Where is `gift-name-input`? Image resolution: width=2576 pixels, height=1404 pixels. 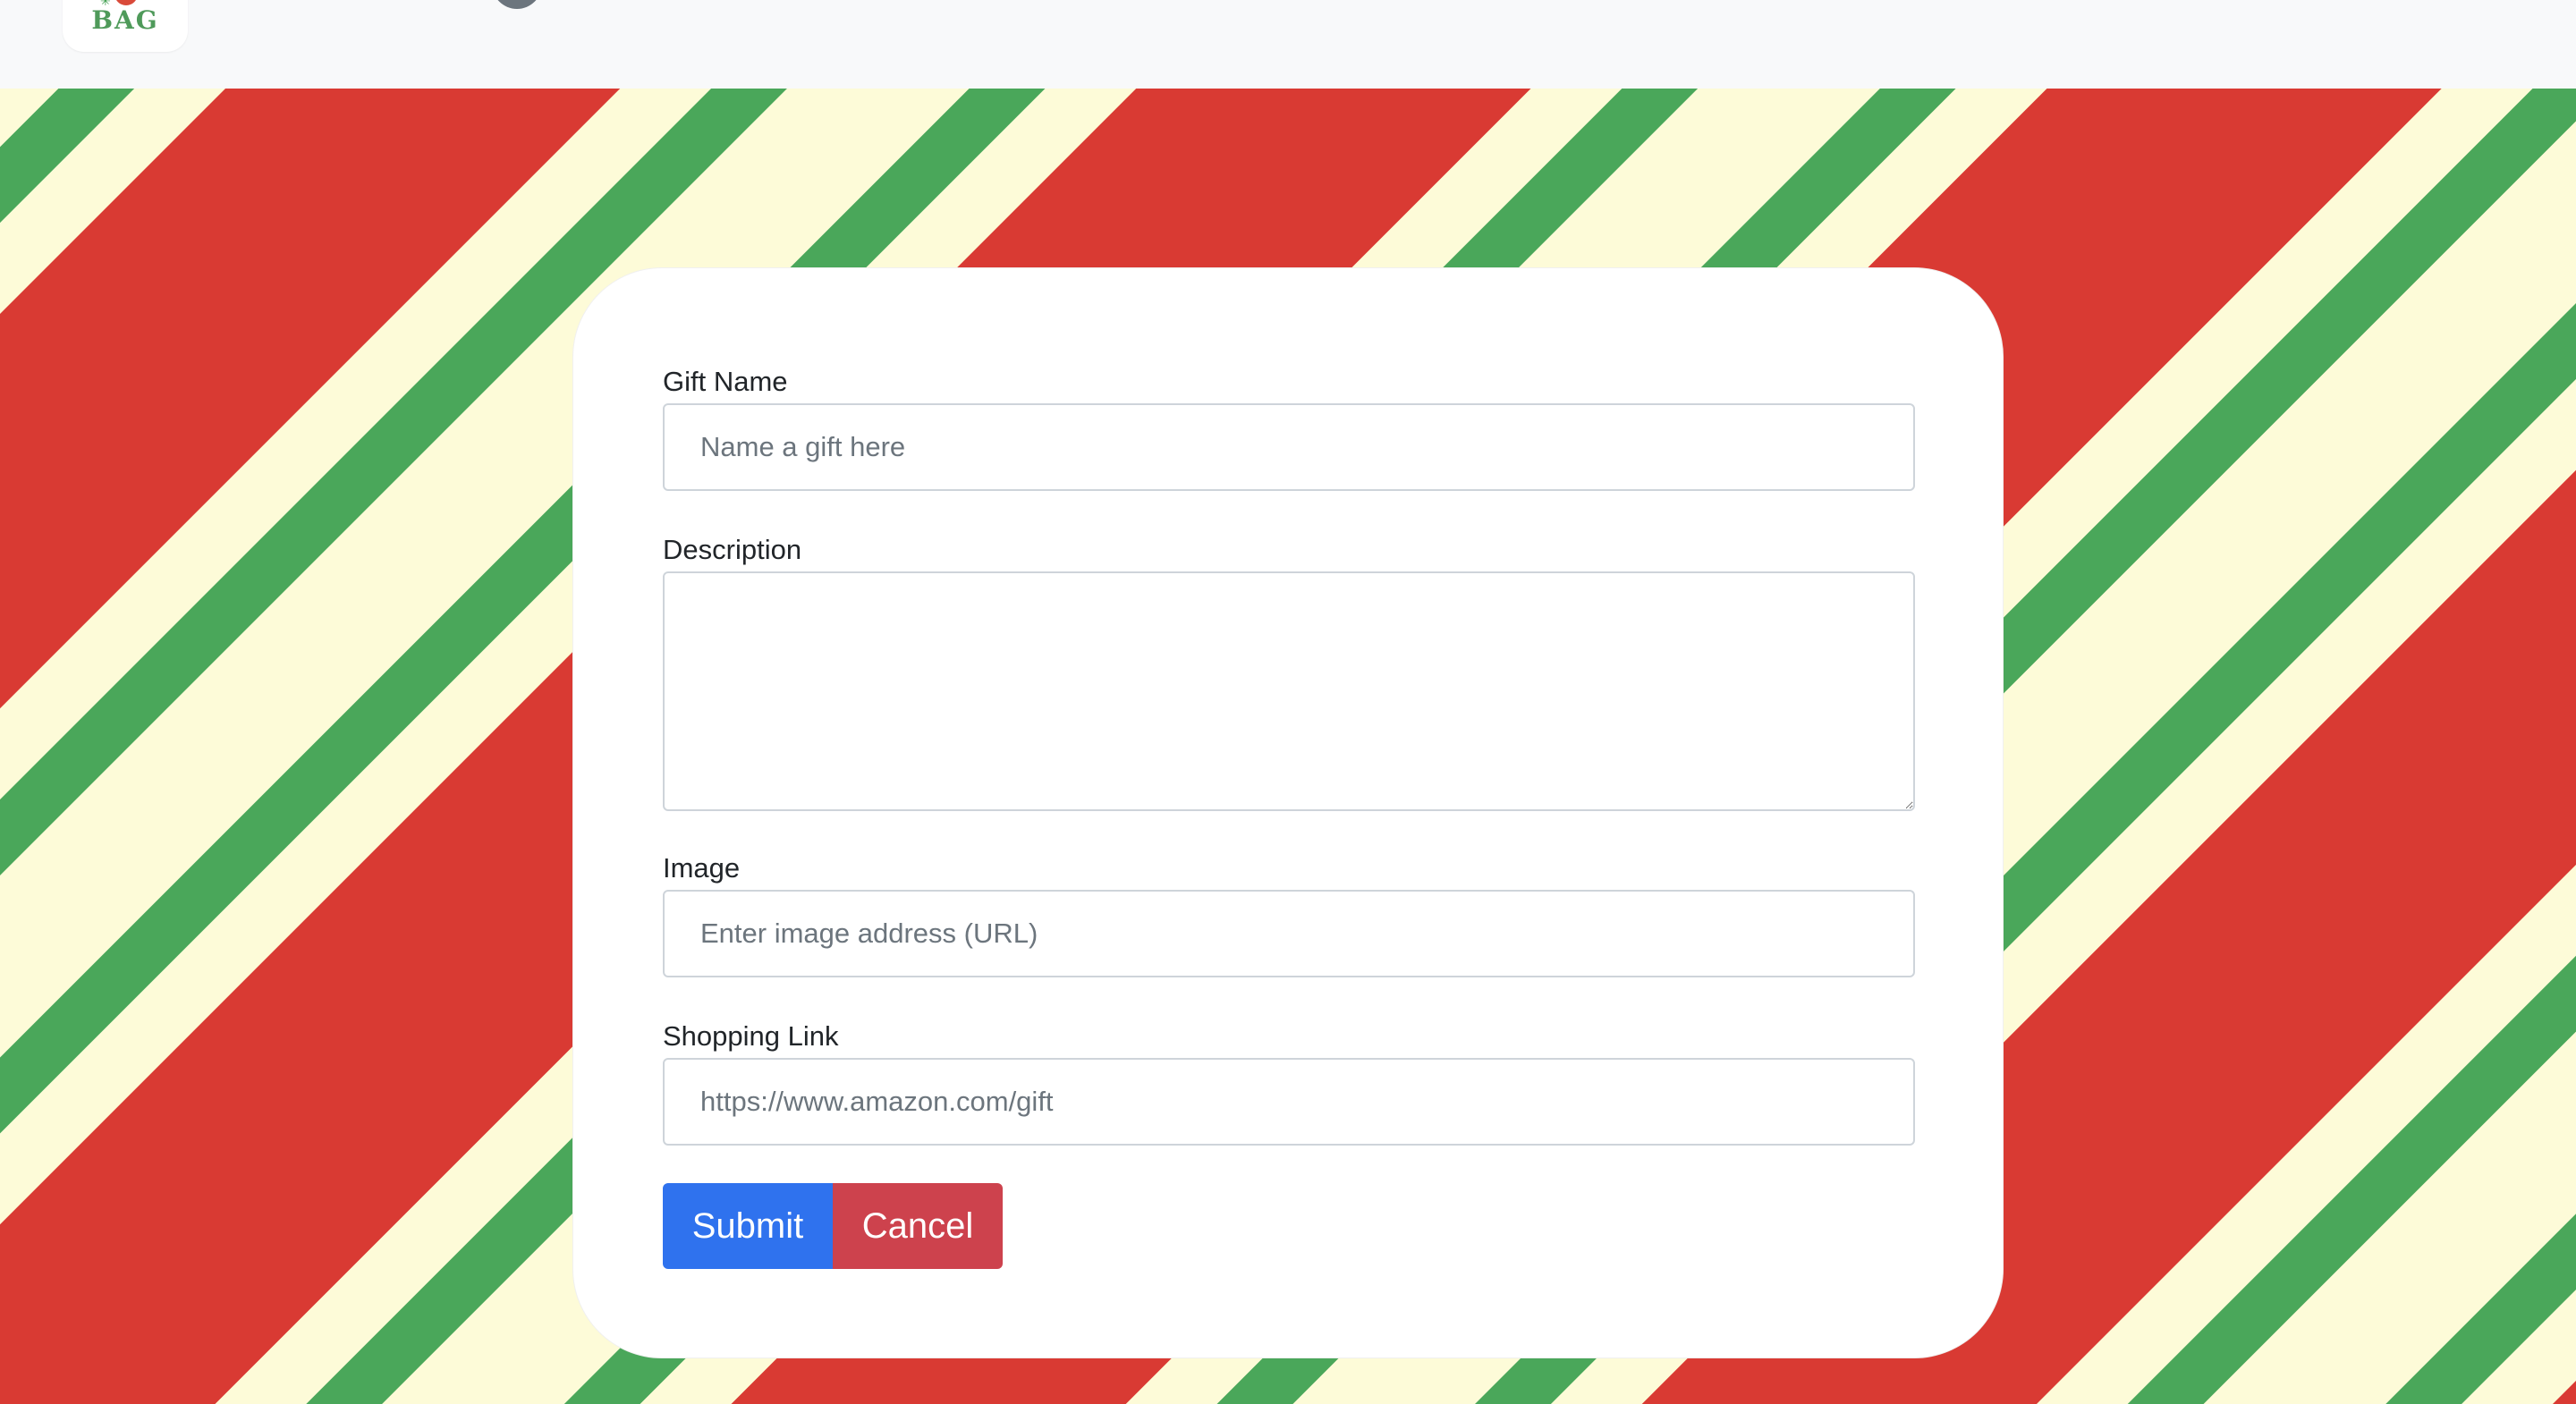
gift-name-input is located at coordinates (1289, 447).